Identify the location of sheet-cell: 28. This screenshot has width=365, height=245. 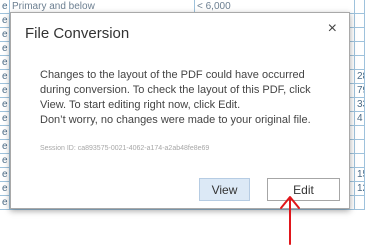
(360, 77).